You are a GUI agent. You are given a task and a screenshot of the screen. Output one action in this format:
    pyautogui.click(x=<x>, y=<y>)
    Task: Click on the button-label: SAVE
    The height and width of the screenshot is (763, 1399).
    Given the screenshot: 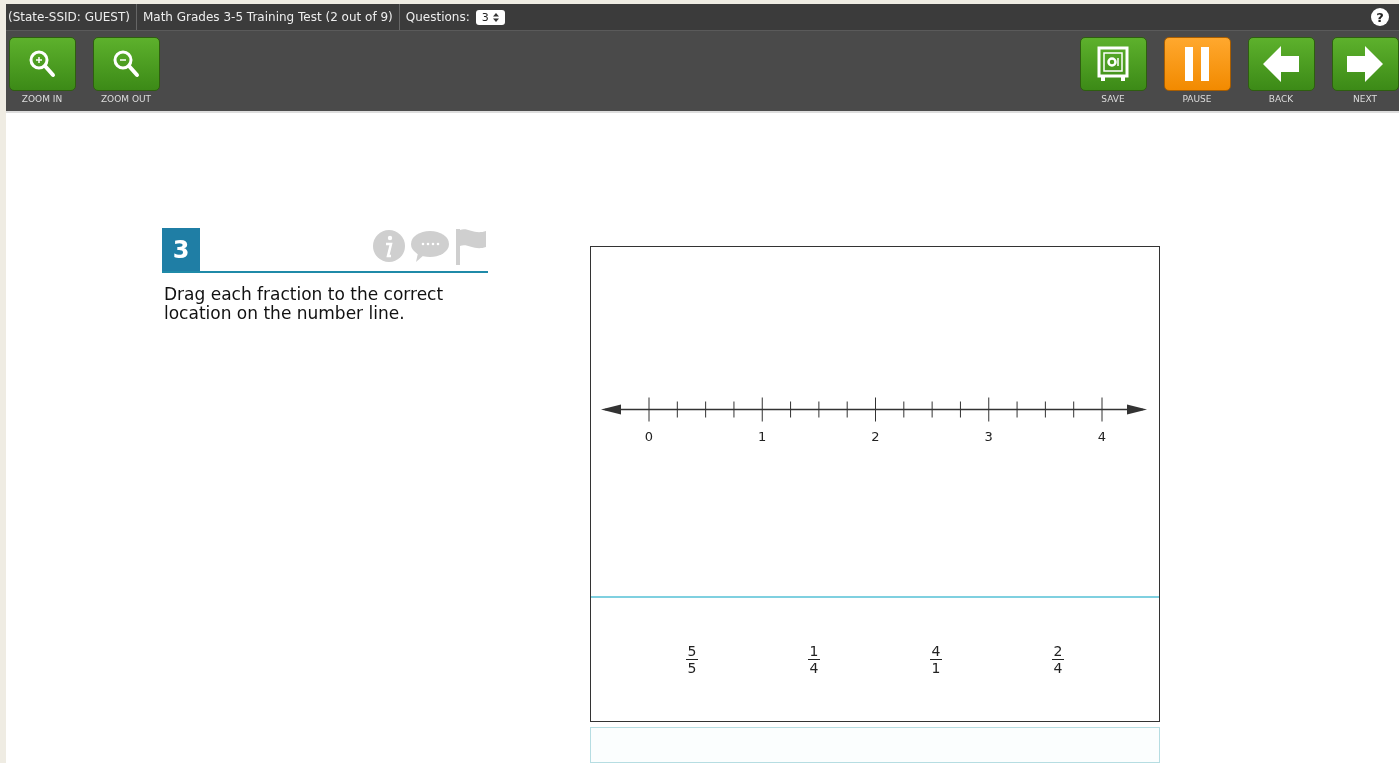 What is the action you would take?
    pyautogui.click(x=1113, y=99)
    